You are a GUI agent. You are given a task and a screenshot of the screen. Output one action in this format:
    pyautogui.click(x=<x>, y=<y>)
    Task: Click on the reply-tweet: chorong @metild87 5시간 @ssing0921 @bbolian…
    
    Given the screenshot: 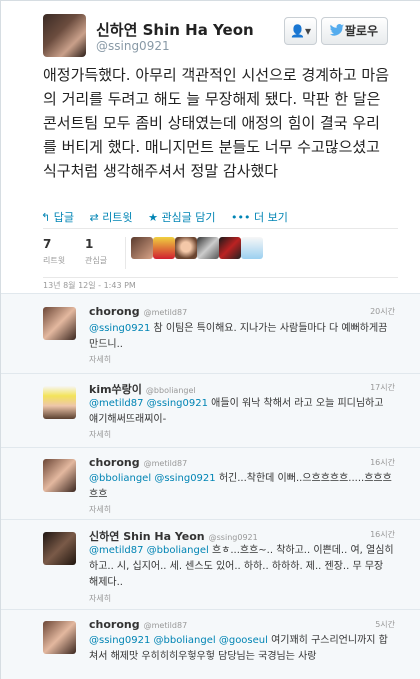 What is the action you would take?
    pyautogui.click(x=210, y=644)
    